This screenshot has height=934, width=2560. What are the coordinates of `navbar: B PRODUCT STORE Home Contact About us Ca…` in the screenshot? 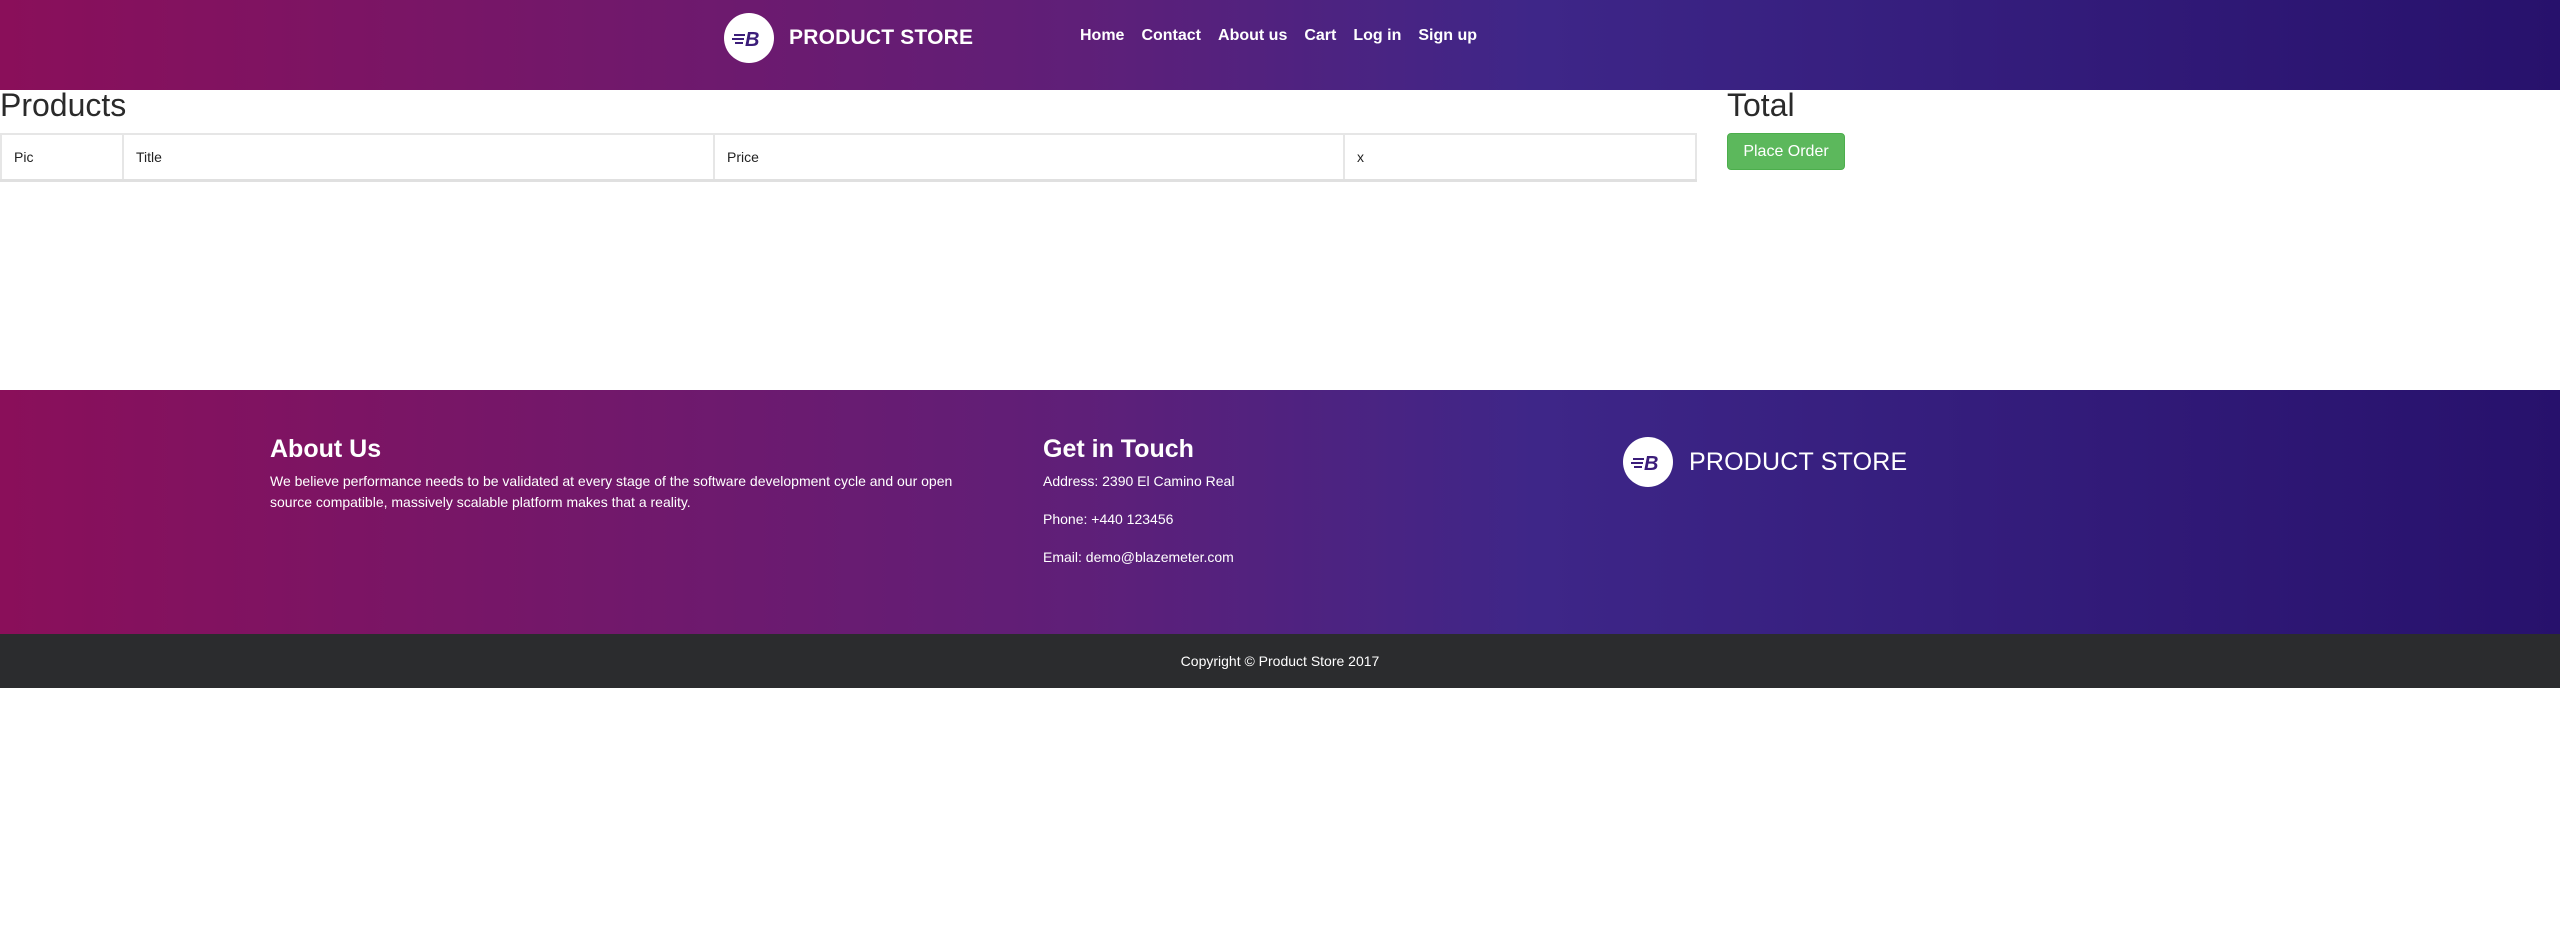 It's located at (1280, 45).